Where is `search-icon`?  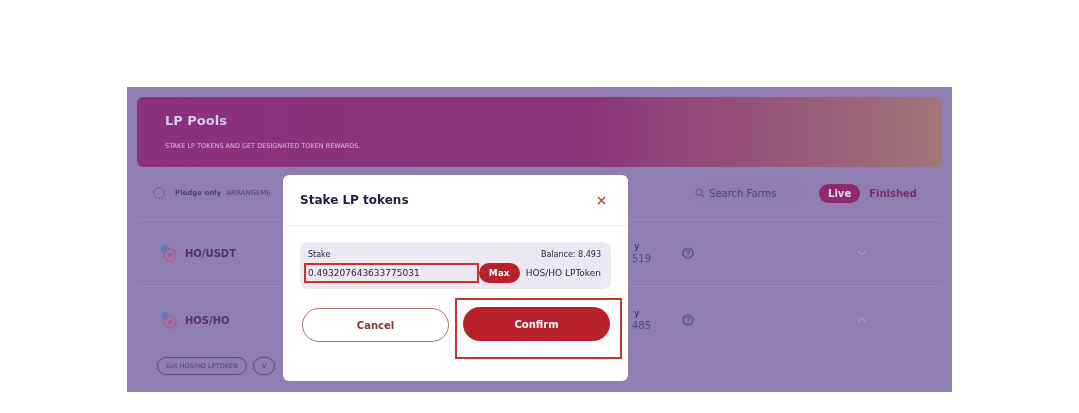 search-icon is located at coordinates (700, 193).